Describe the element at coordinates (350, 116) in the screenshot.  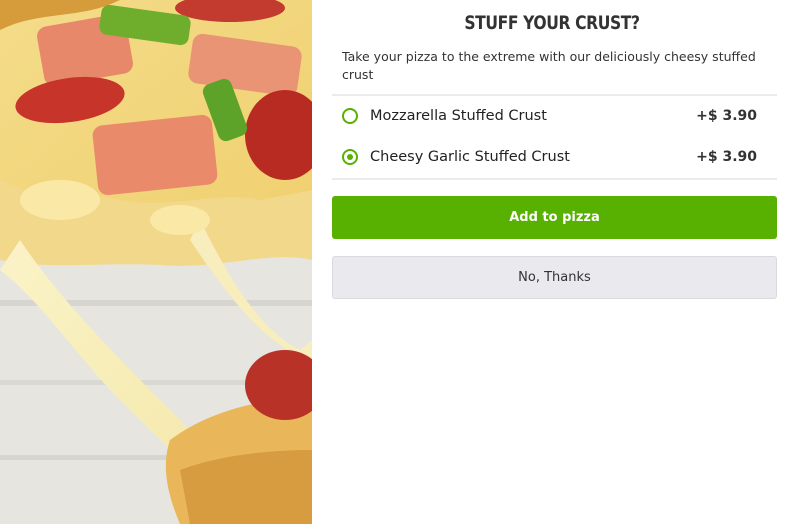
I see `radio-mozzarella` at that location.